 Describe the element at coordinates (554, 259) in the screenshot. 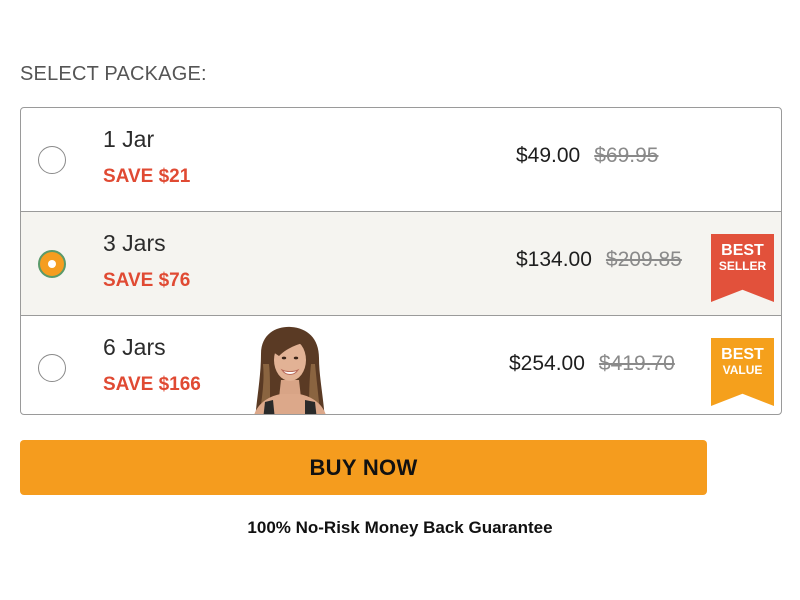

I see `current-price: $134.00` at that location.